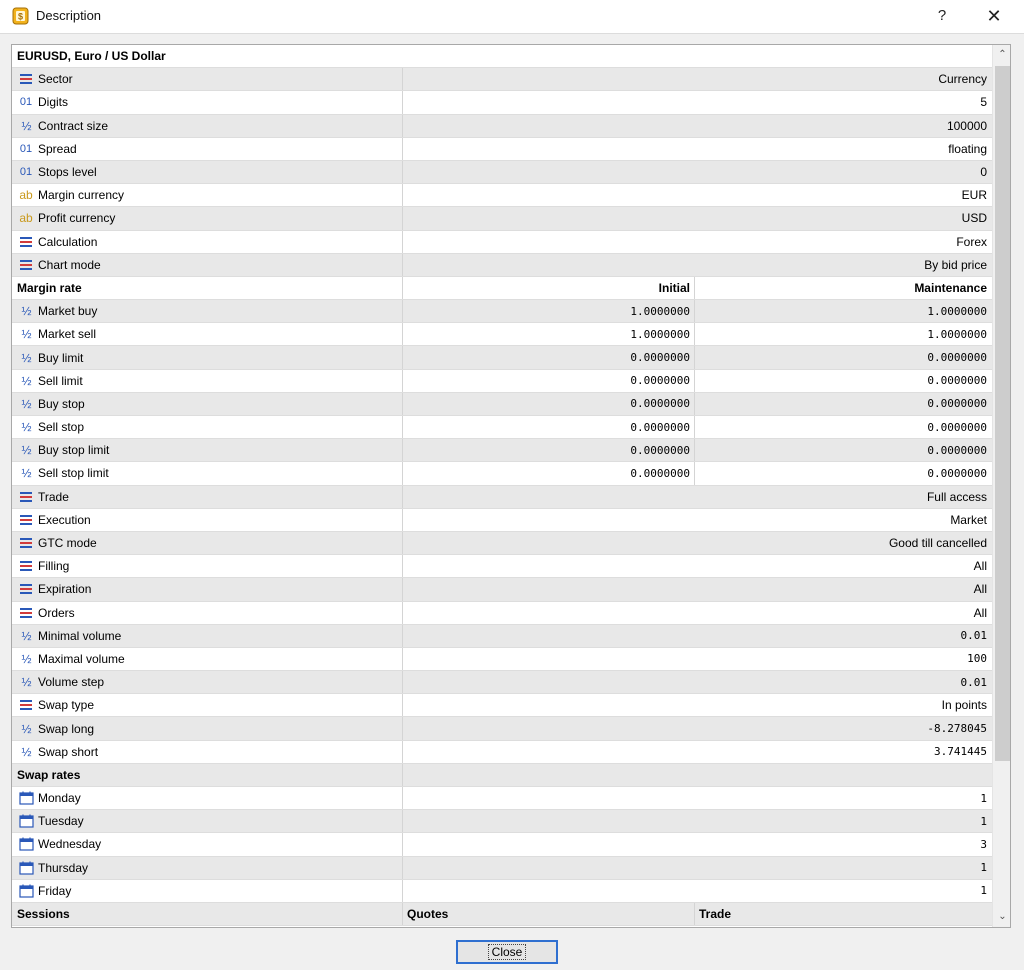 Image resolution: width=1024 pixels, height=970 pixels. I want to click on property-label-text: Trade, so click(53, 496).